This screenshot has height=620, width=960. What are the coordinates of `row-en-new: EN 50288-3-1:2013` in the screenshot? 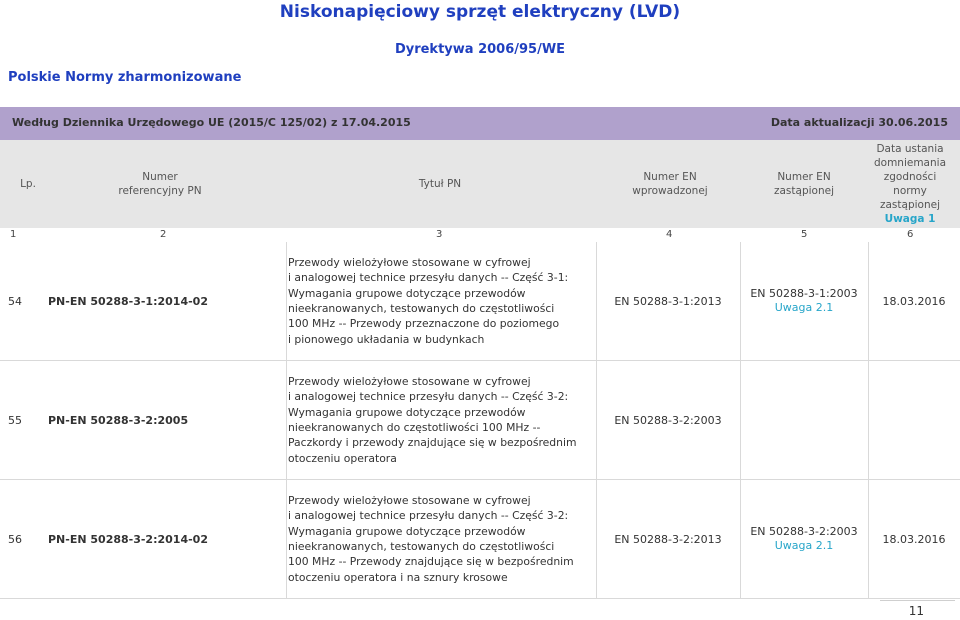 It's located at (668, 301).